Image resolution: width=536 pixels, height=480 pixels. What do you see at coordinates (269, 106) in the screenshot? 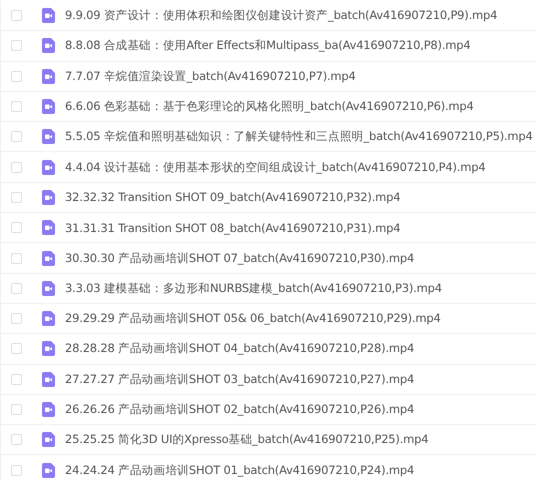
I see `file-name: 6.6.06 色彩基础：基于色彩理论的风格化照明_batch(Av416907210,P6).mp4` at bounding box center [269, 106].